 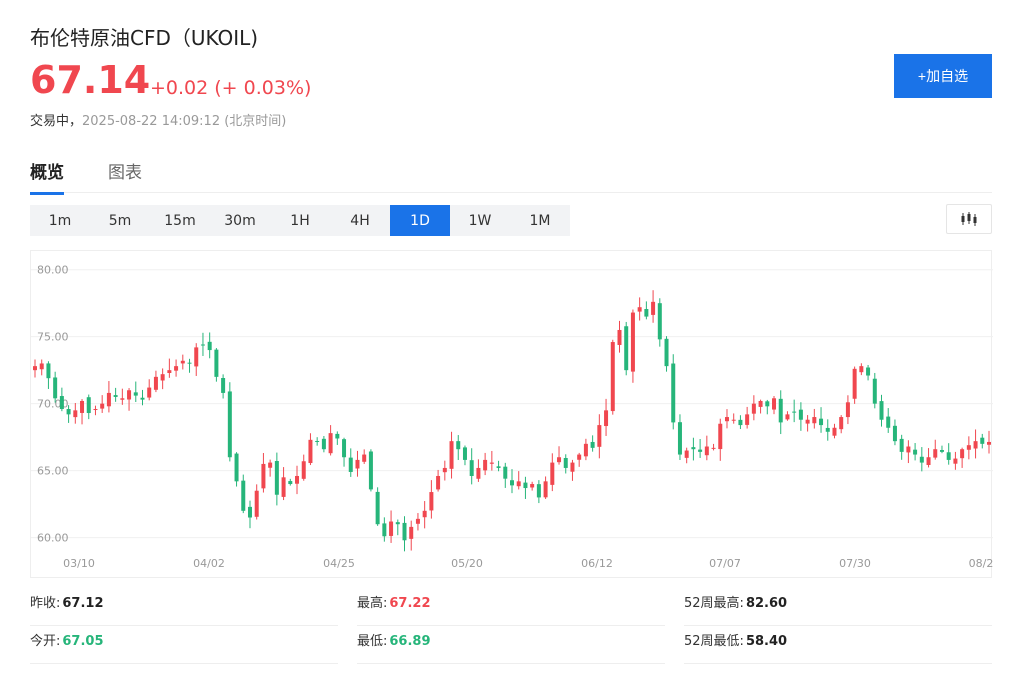 I want to click on x-tick-label: 07/30, so click(x=855, y=563).